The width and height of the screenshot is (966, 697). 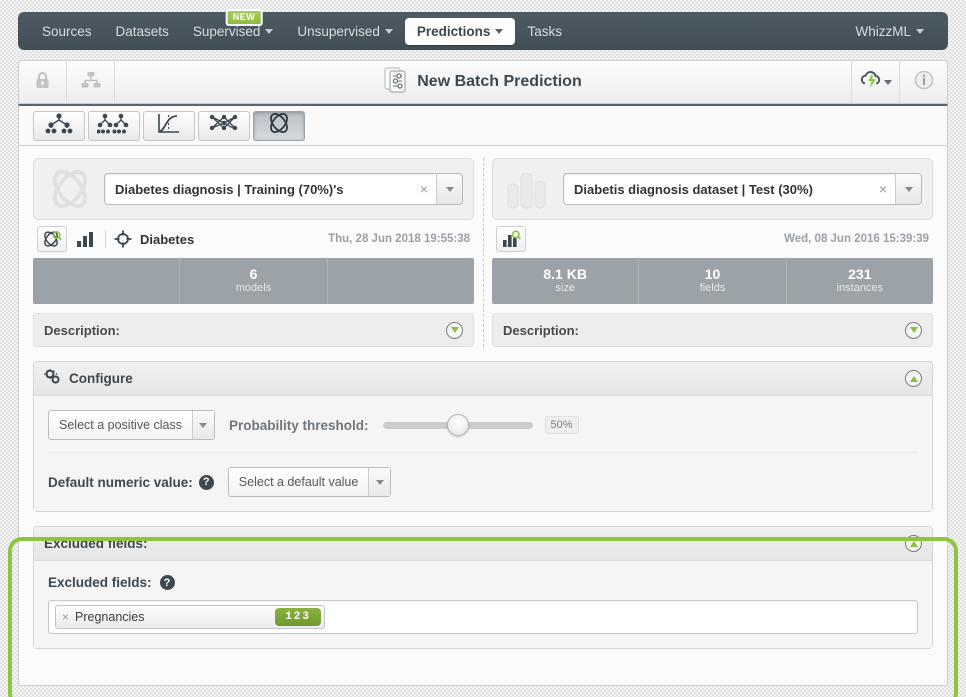 I want to click on stat-label: size, so click(x=565, y=288).